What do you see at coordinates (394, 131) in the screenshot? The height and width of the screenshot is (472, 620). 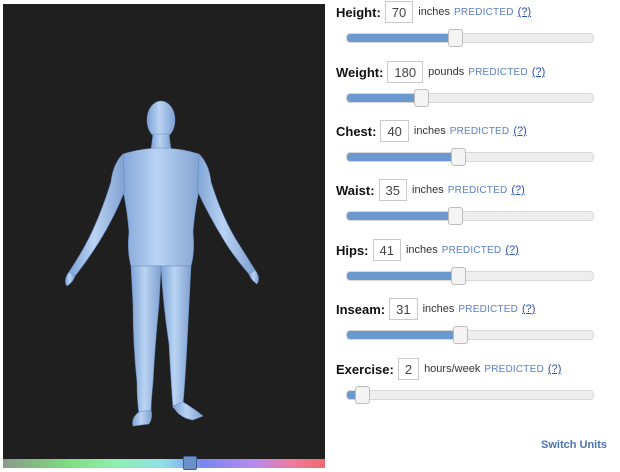 I see `chest-input: 40` at bounding box center [394, 131].